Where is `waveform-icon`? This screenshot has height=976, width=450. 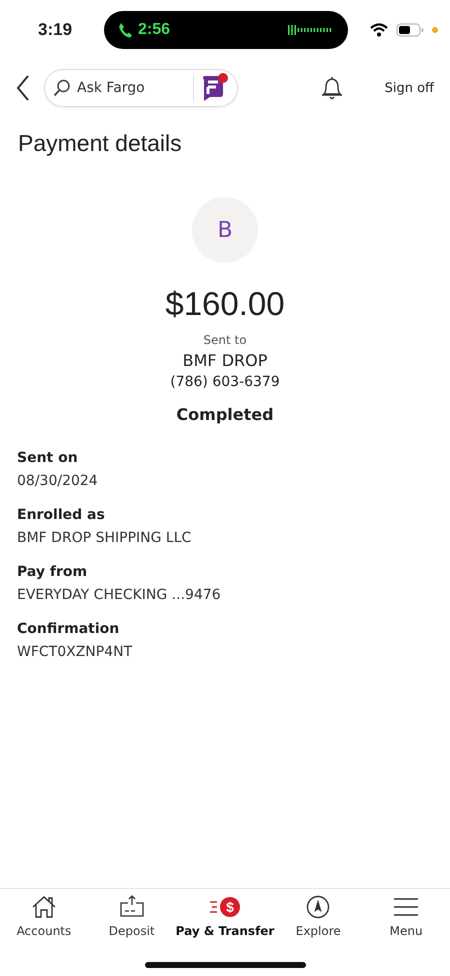
waveform-icon is located at coordinates (311, 30).